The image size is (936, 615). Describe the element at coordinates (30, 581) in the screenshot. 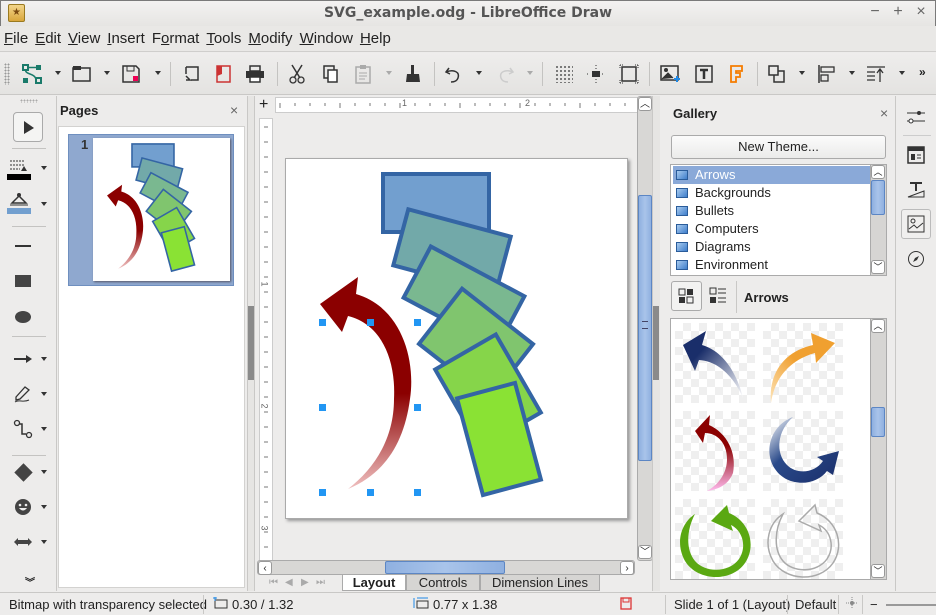

I see `more-tools-icon: ︾` at that location.